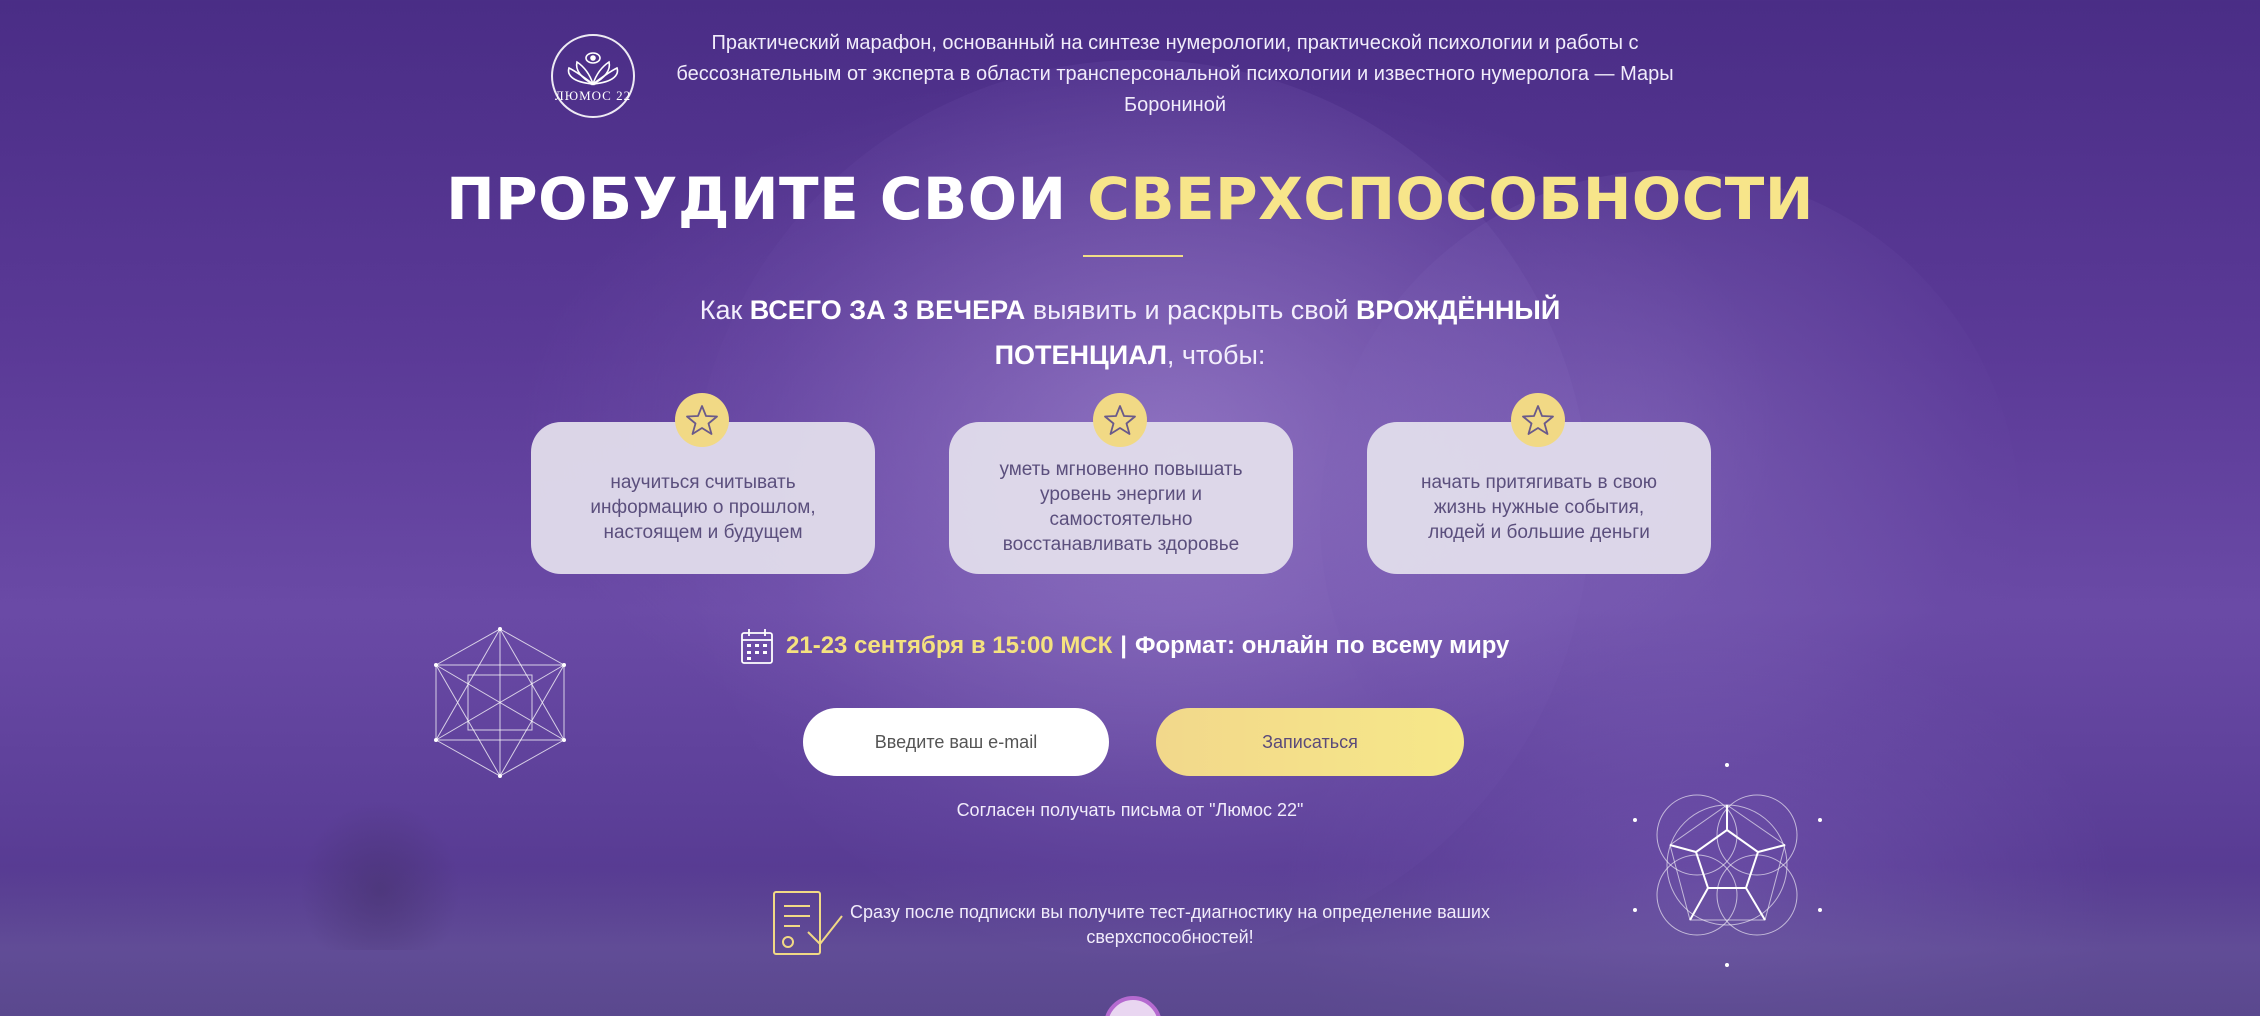 The width and height of the screenshot is (2260, 1016). Describe the element at coordinates (380, 875) in the screenshot. I see `tree-silhouette` at that location.